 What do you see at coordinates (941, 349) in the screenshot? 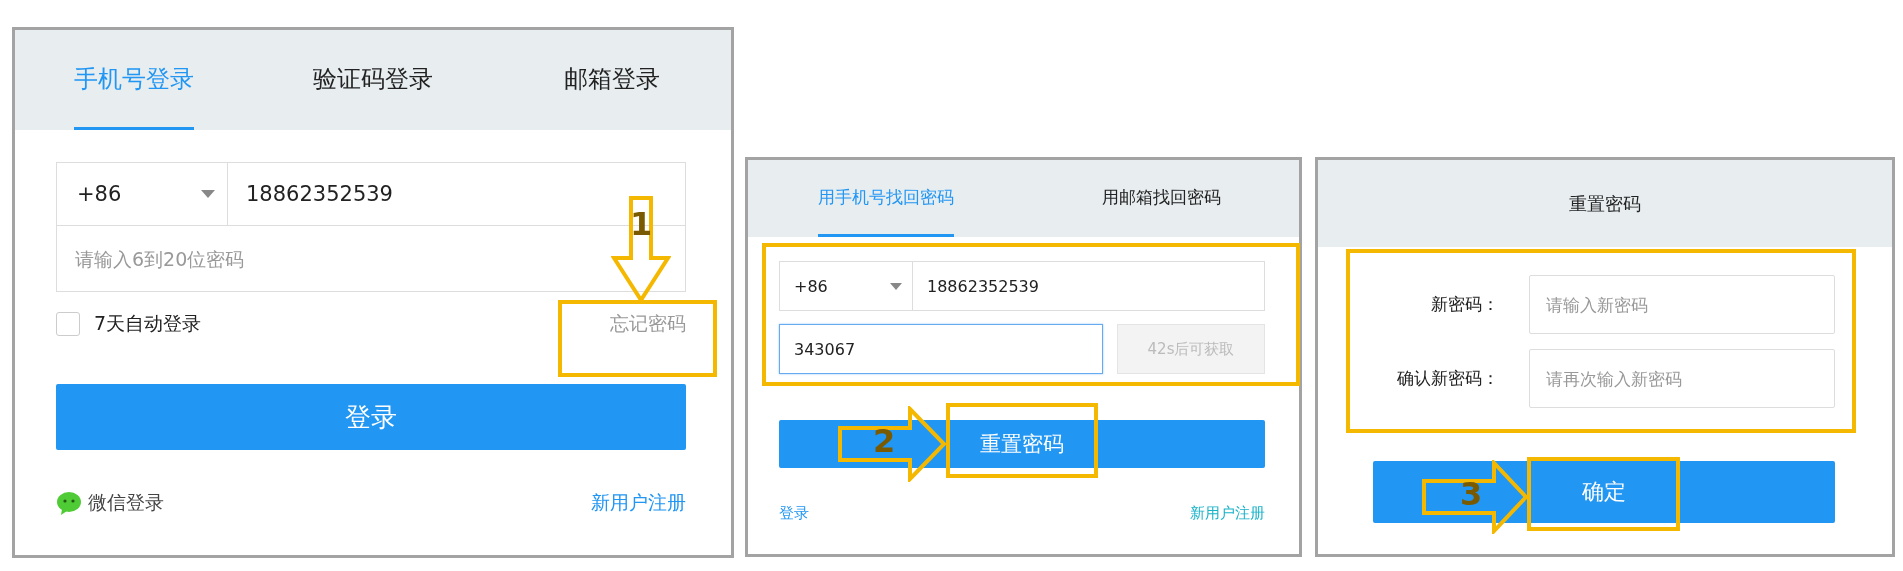
I see `verification-code-field: 343067` at bounding box center [941, 349].